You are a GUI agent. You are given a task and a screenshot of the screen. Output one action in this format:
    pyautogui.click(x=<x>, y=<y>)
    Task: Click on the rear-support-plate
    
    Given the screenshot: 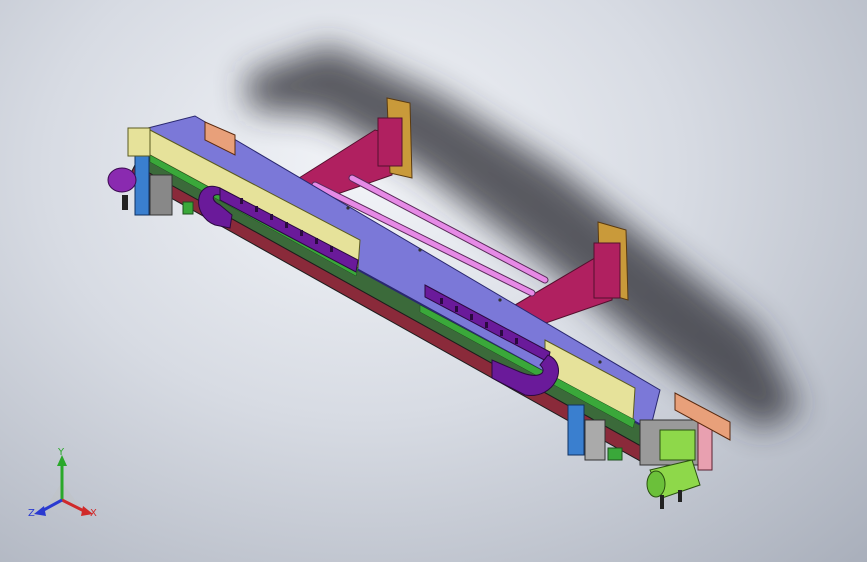 What is the action you would take?
    pyautogui.click(x=161, y=195)
    